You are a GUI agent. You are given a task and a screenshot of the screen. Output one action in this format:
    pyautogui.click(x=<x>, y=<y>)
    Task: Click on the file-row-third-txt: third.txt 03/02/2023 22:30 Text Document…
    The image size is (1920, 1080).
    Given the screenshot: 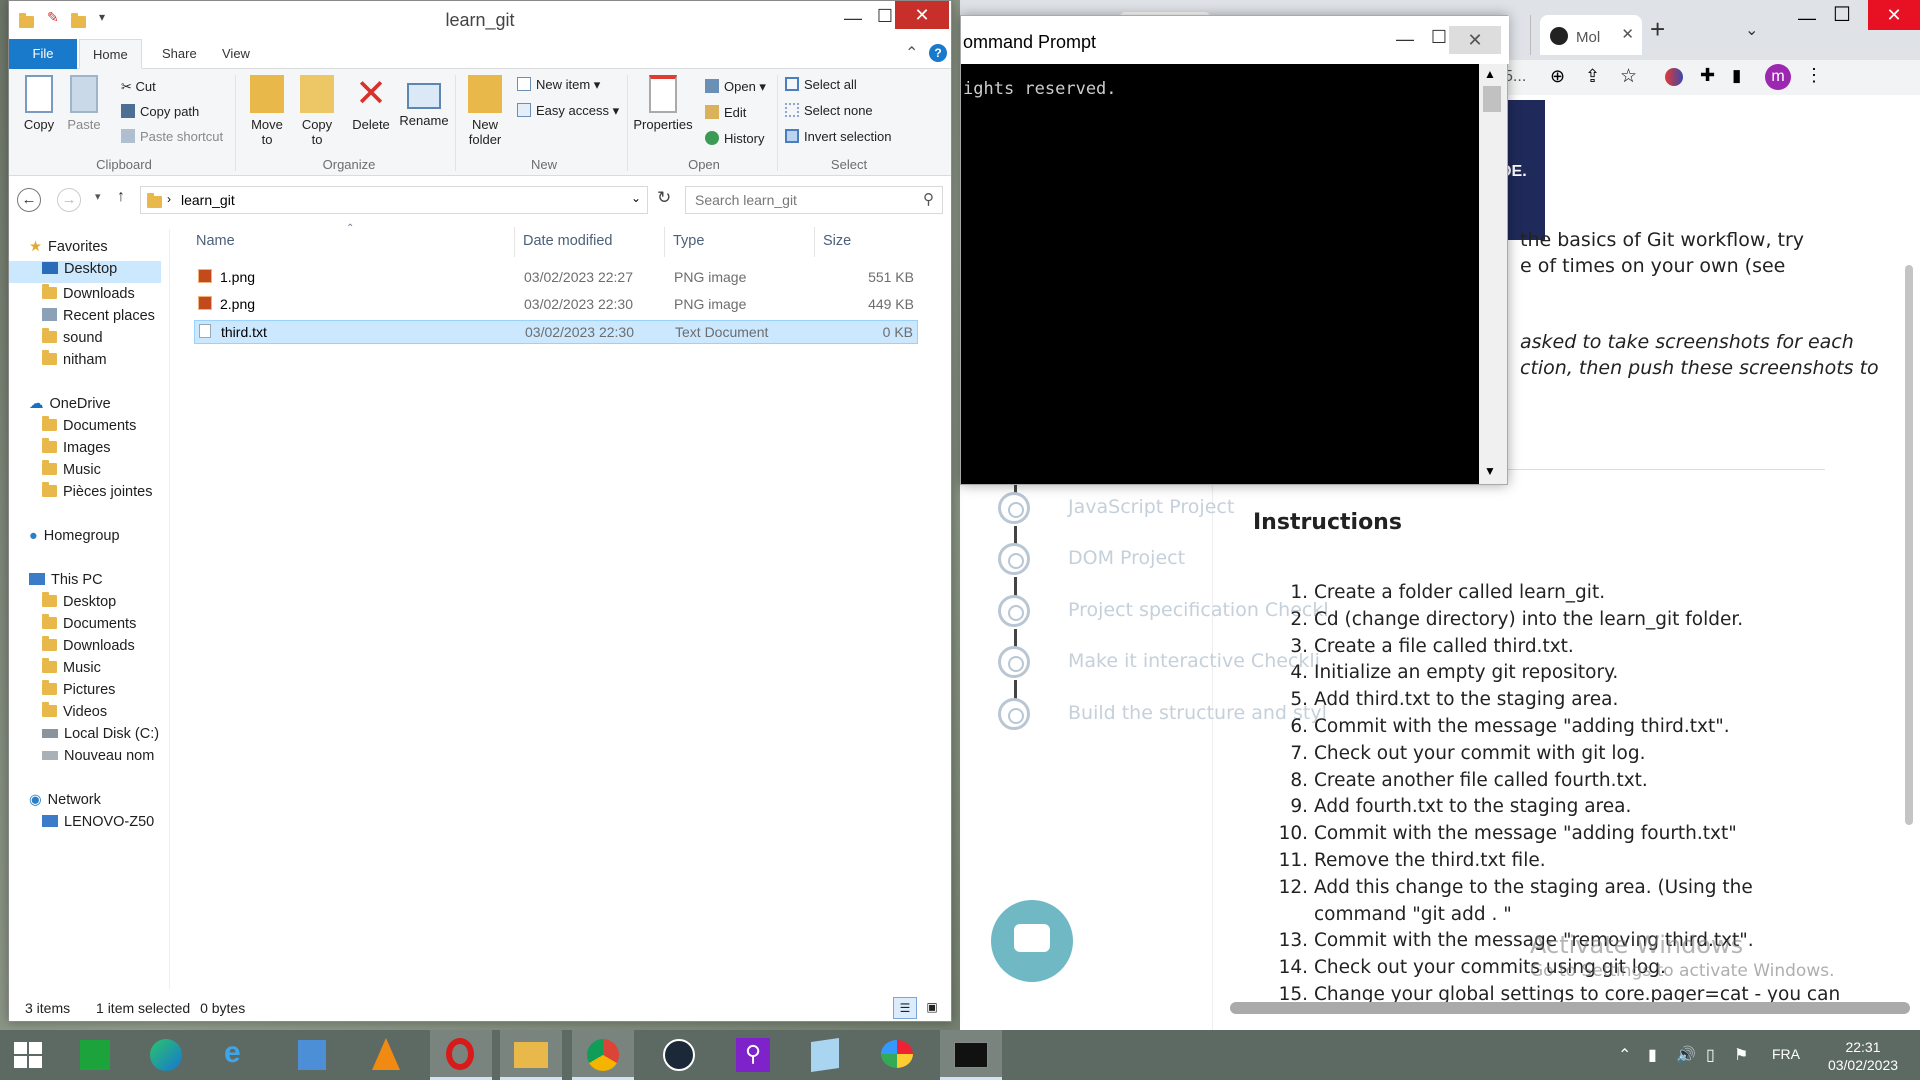 What is the action you would take?
    pyautogui.click(x=556, y=332)
    